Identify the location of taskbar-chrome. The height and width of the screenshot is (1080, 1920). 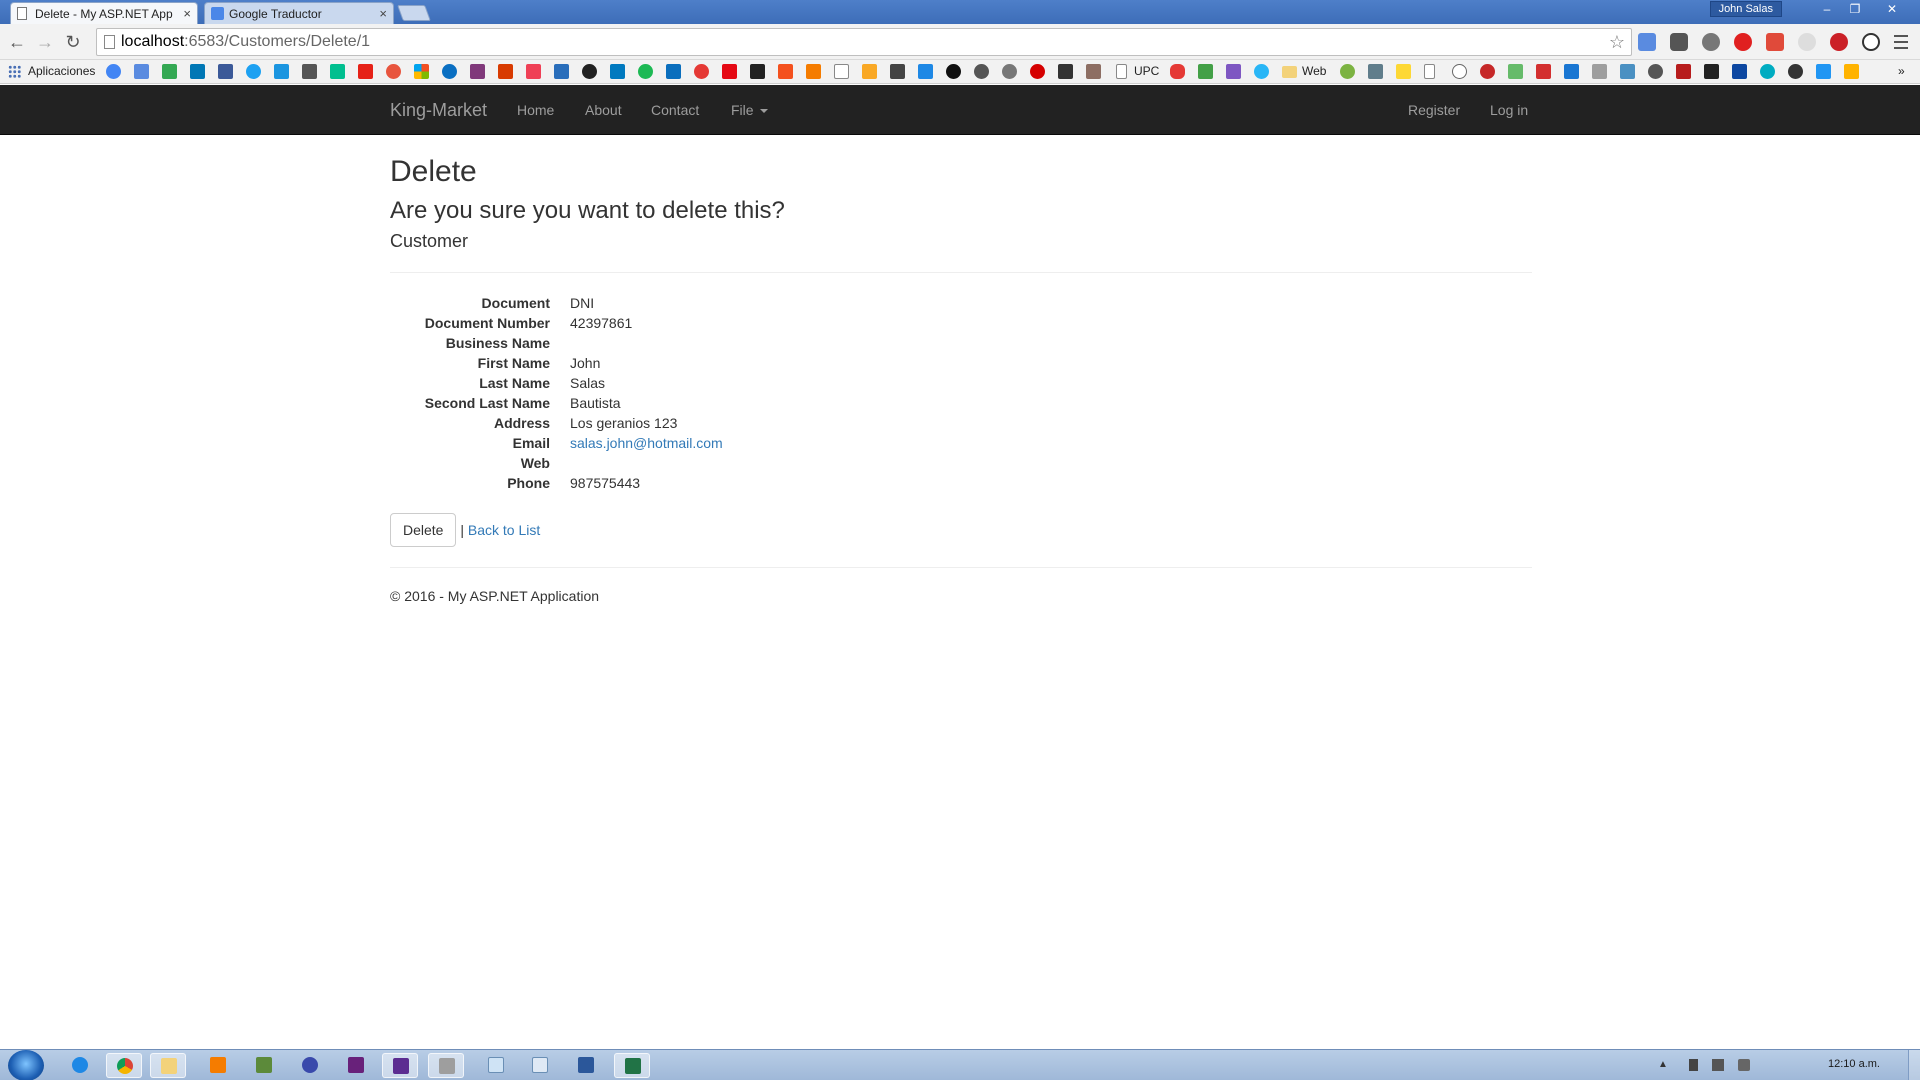
(124, 1065).